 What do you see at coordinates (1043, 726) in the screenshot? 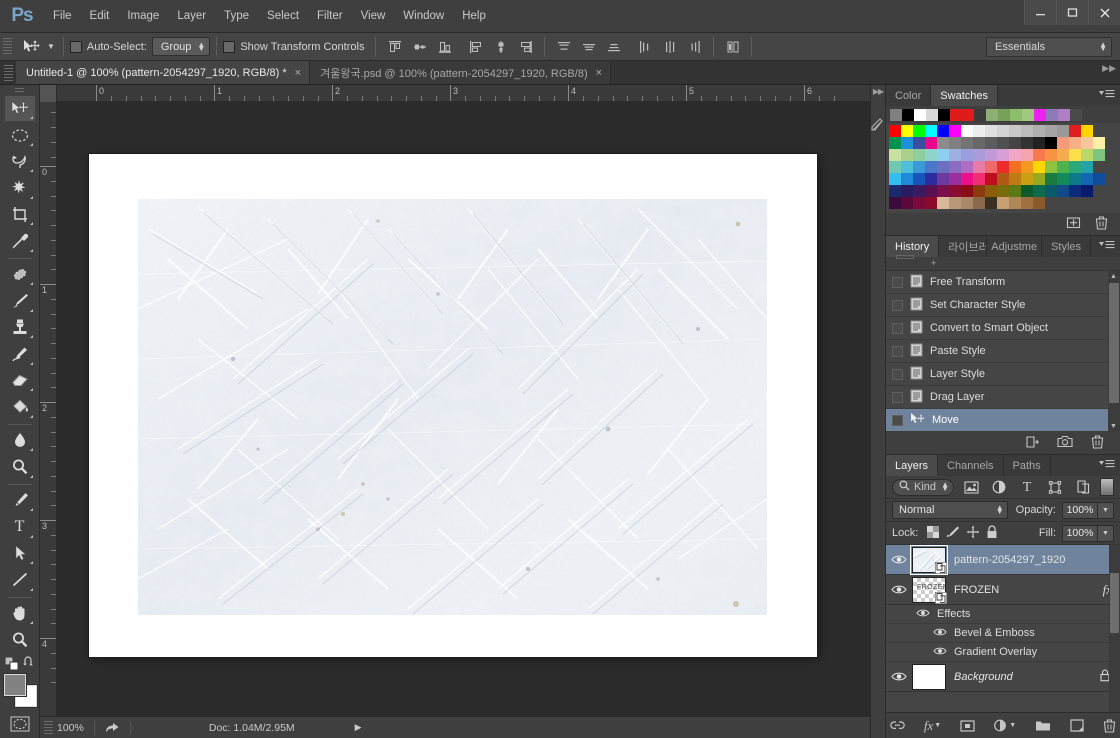
I see `new-group-icon` at bounding box center [1043, 726].